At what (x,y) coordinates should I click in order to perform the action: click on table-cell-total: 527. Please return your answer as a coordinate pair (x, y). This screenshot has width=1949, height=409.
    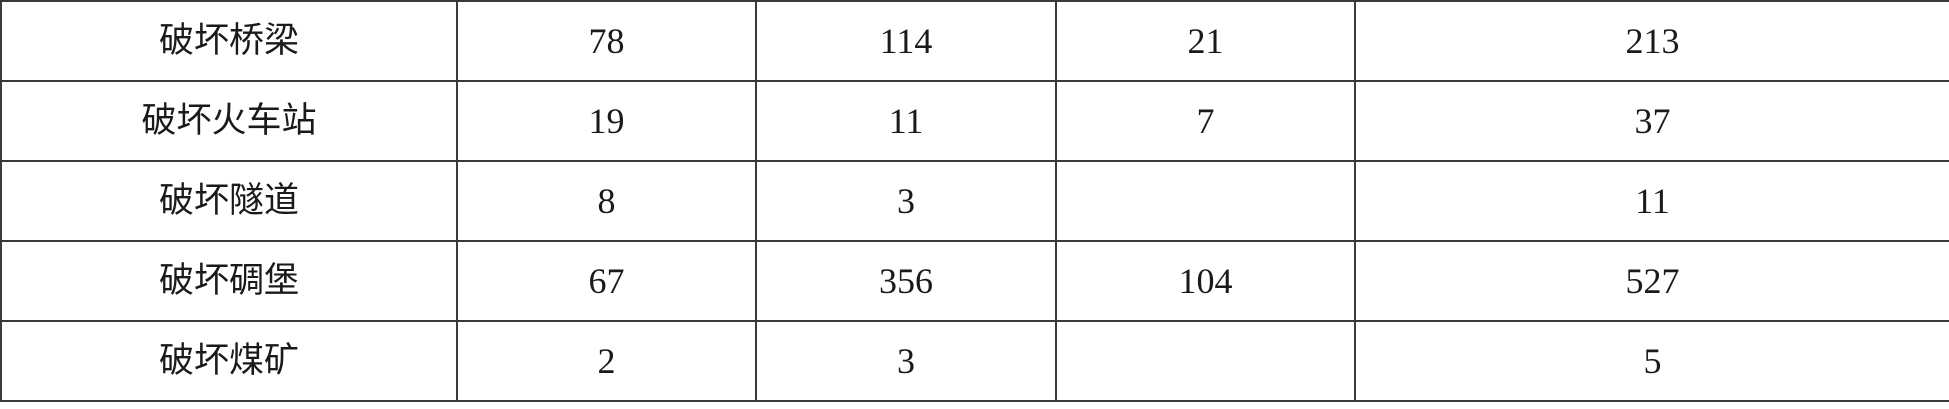
    Looking at the image, I should click on (1651, 281).